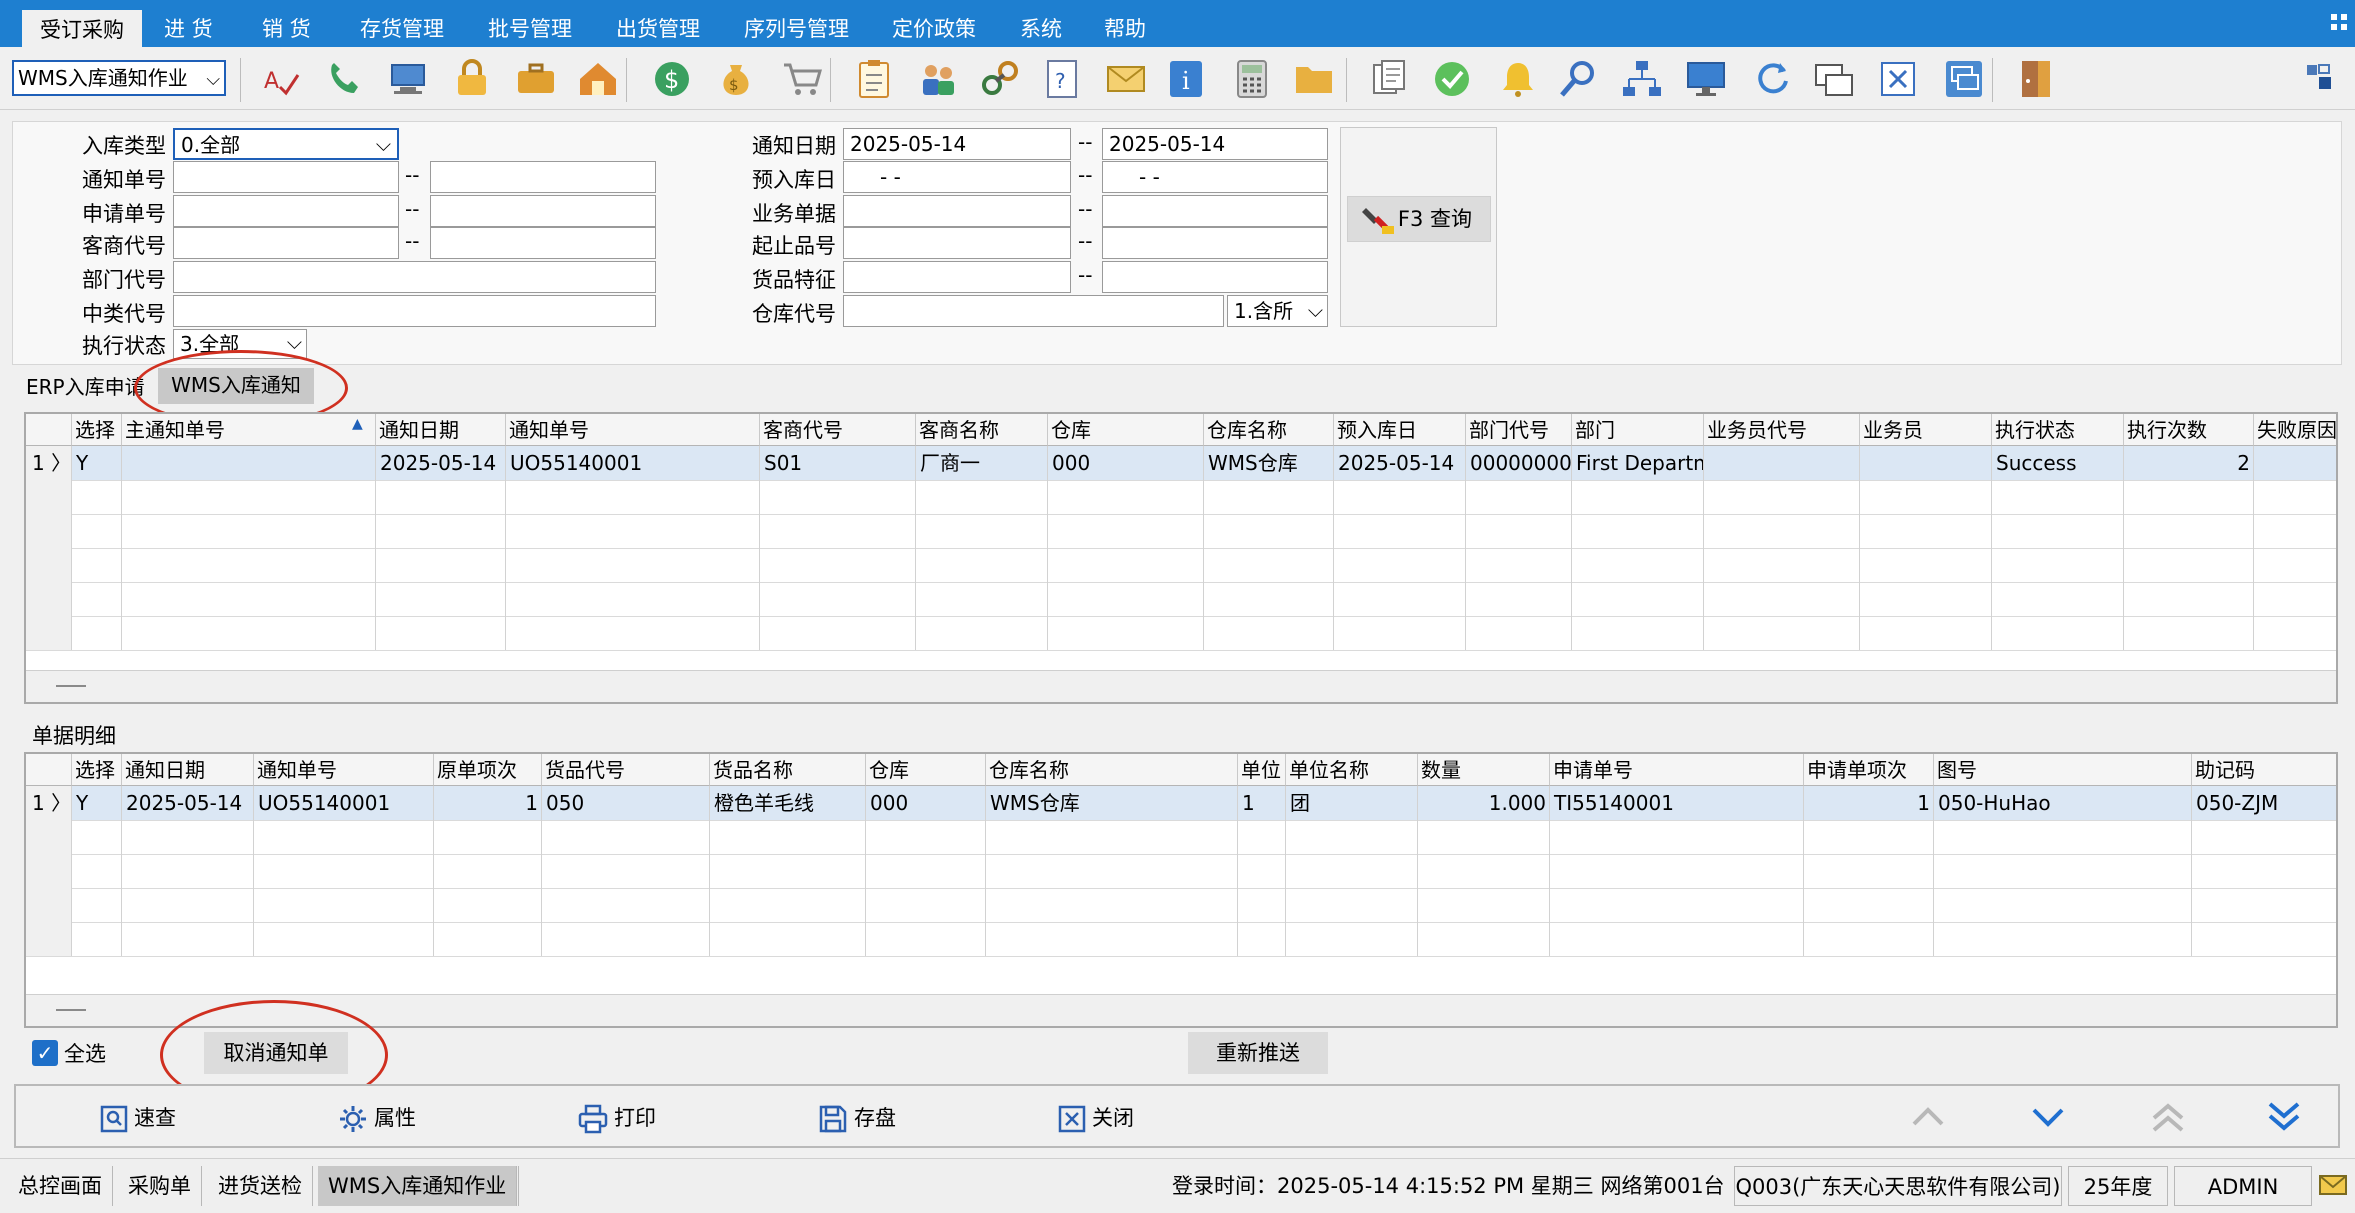 This screenshot has height=1213, width=2355. Describe the element at coordinates (1262, 770) in the screenshot. I see `column-header: 单位` at that location.